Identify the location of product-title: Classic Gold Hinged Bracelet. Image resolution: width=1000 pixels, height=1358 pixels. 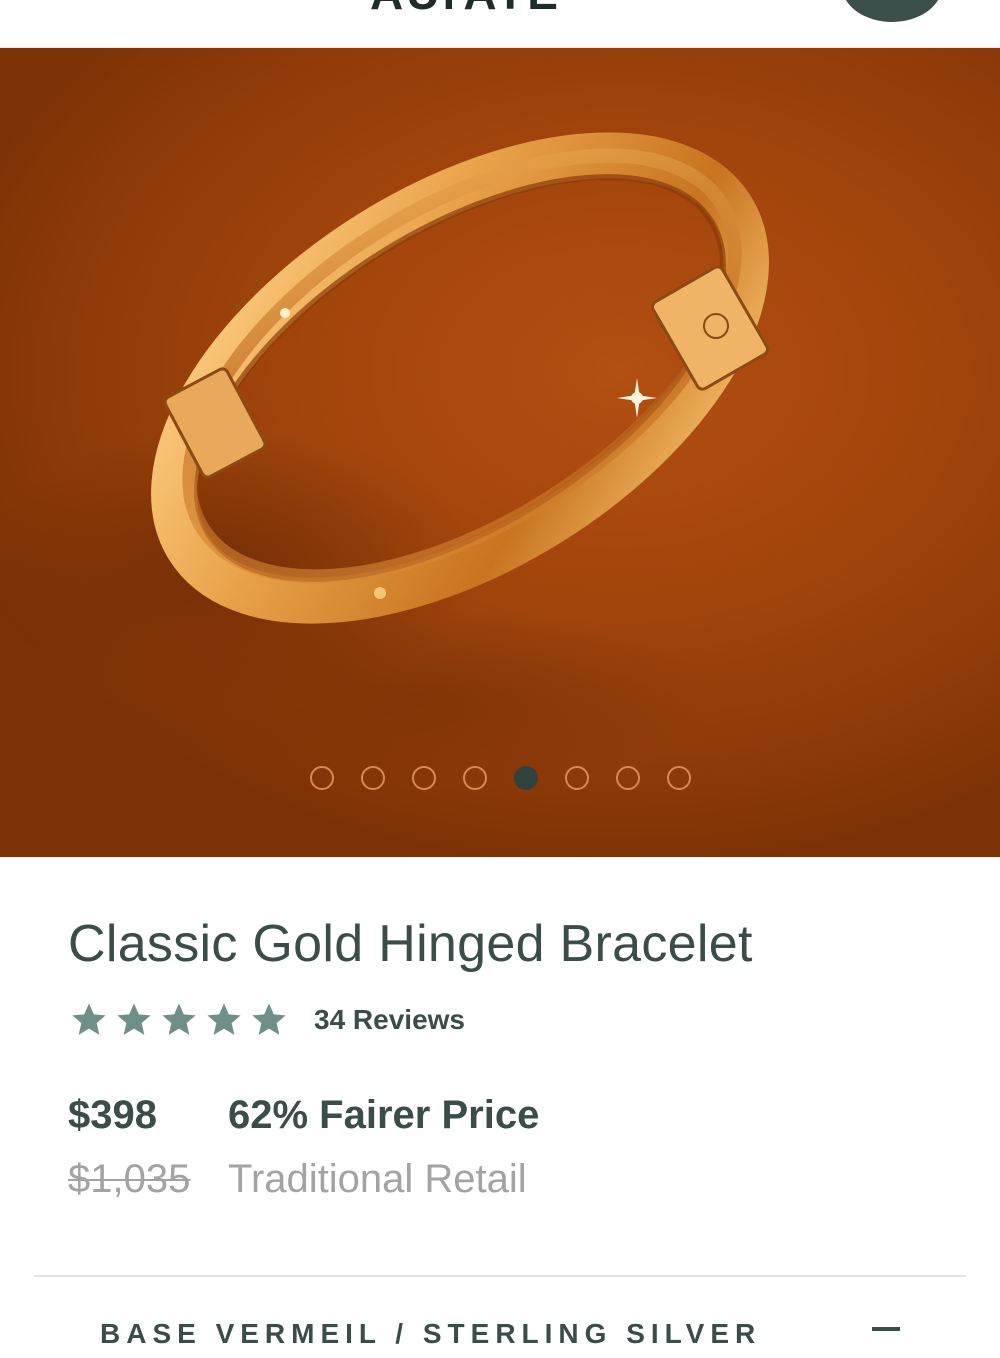
(410, 944).